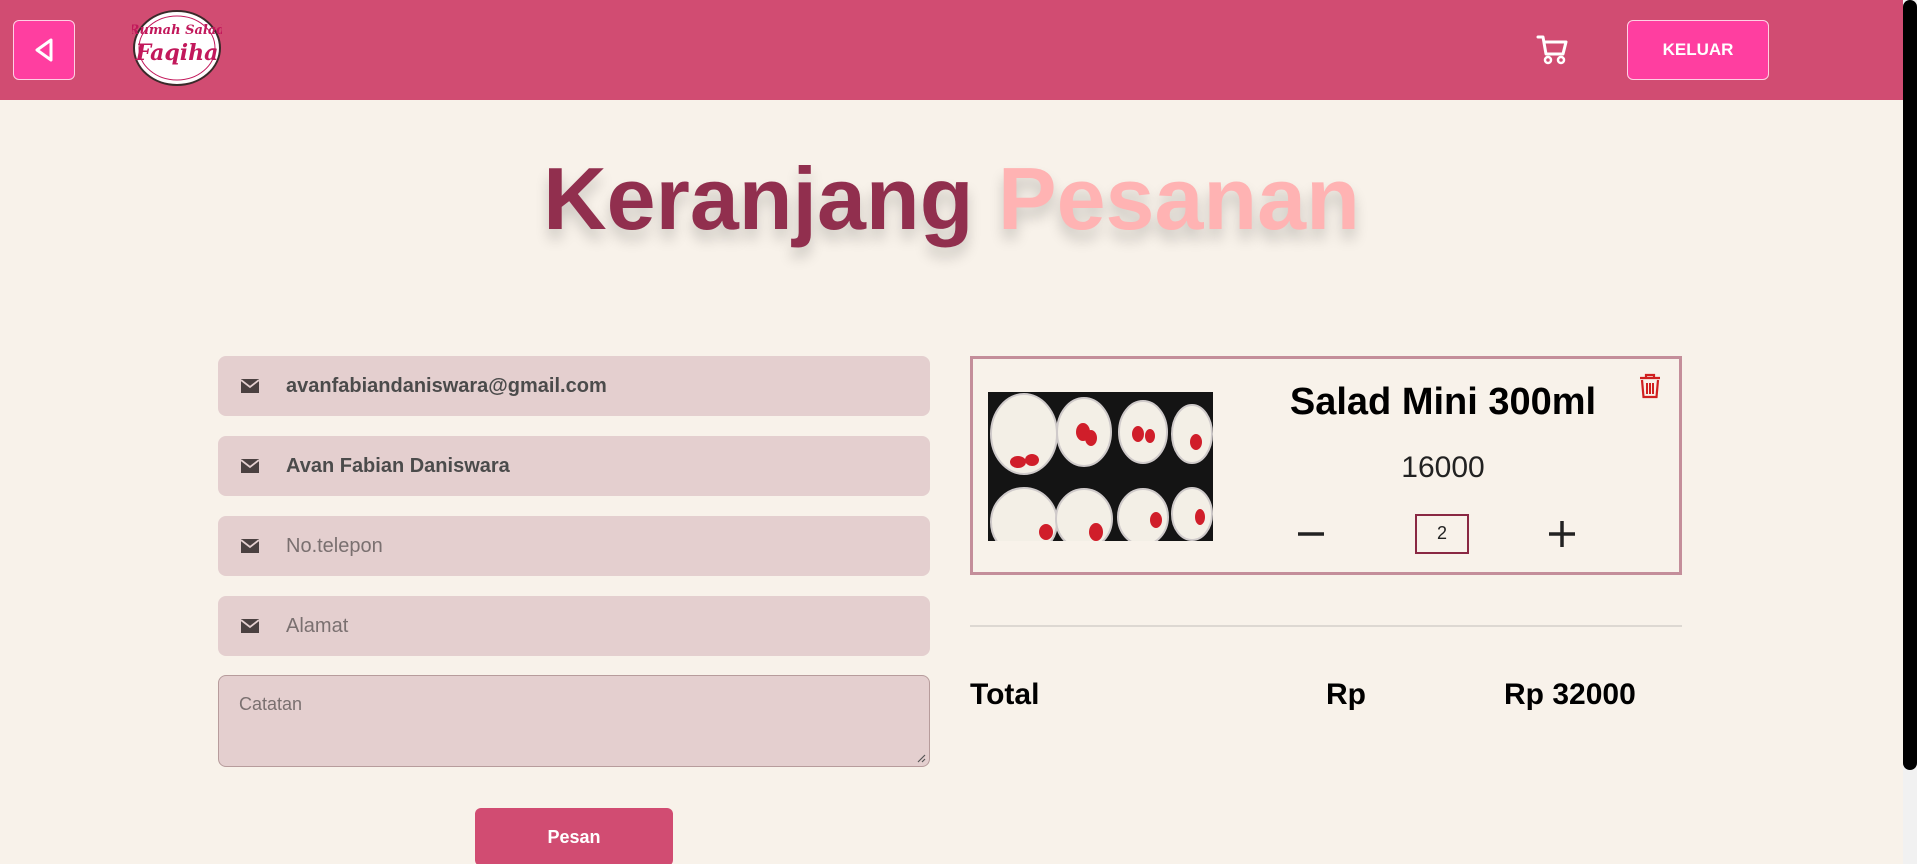  I want to click on page-title: Keranjang Pesanan, so click(951, 199).